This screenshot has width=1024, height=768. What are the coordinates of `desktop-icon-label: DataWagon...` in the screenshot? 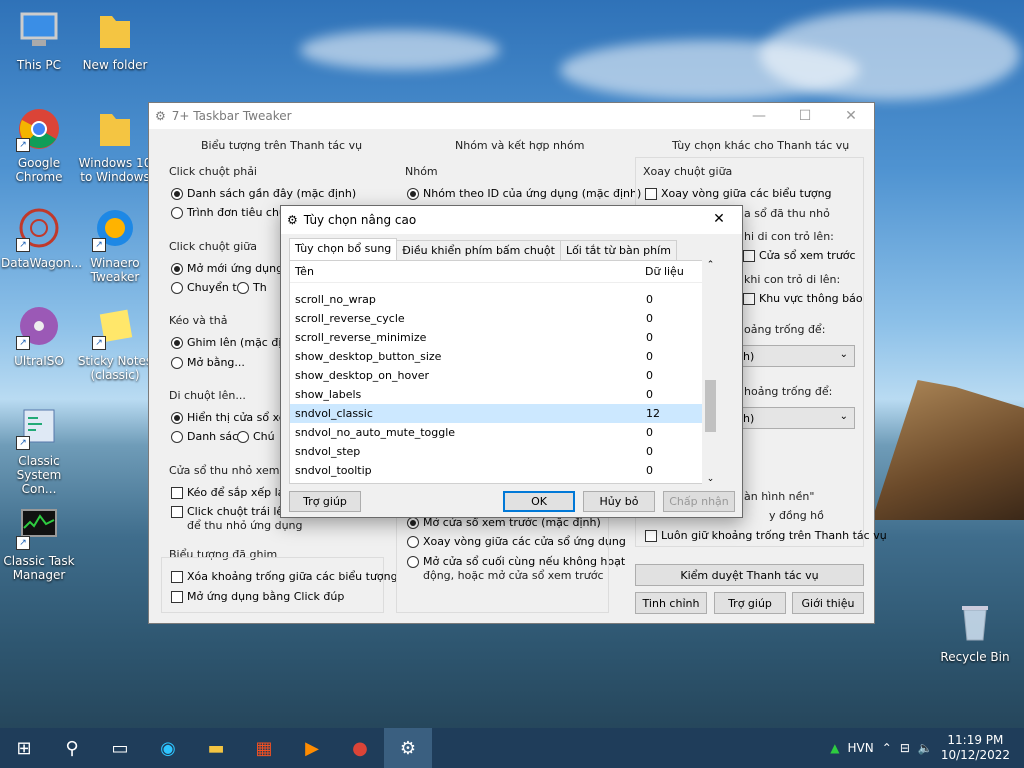 It's located at (42, 263).